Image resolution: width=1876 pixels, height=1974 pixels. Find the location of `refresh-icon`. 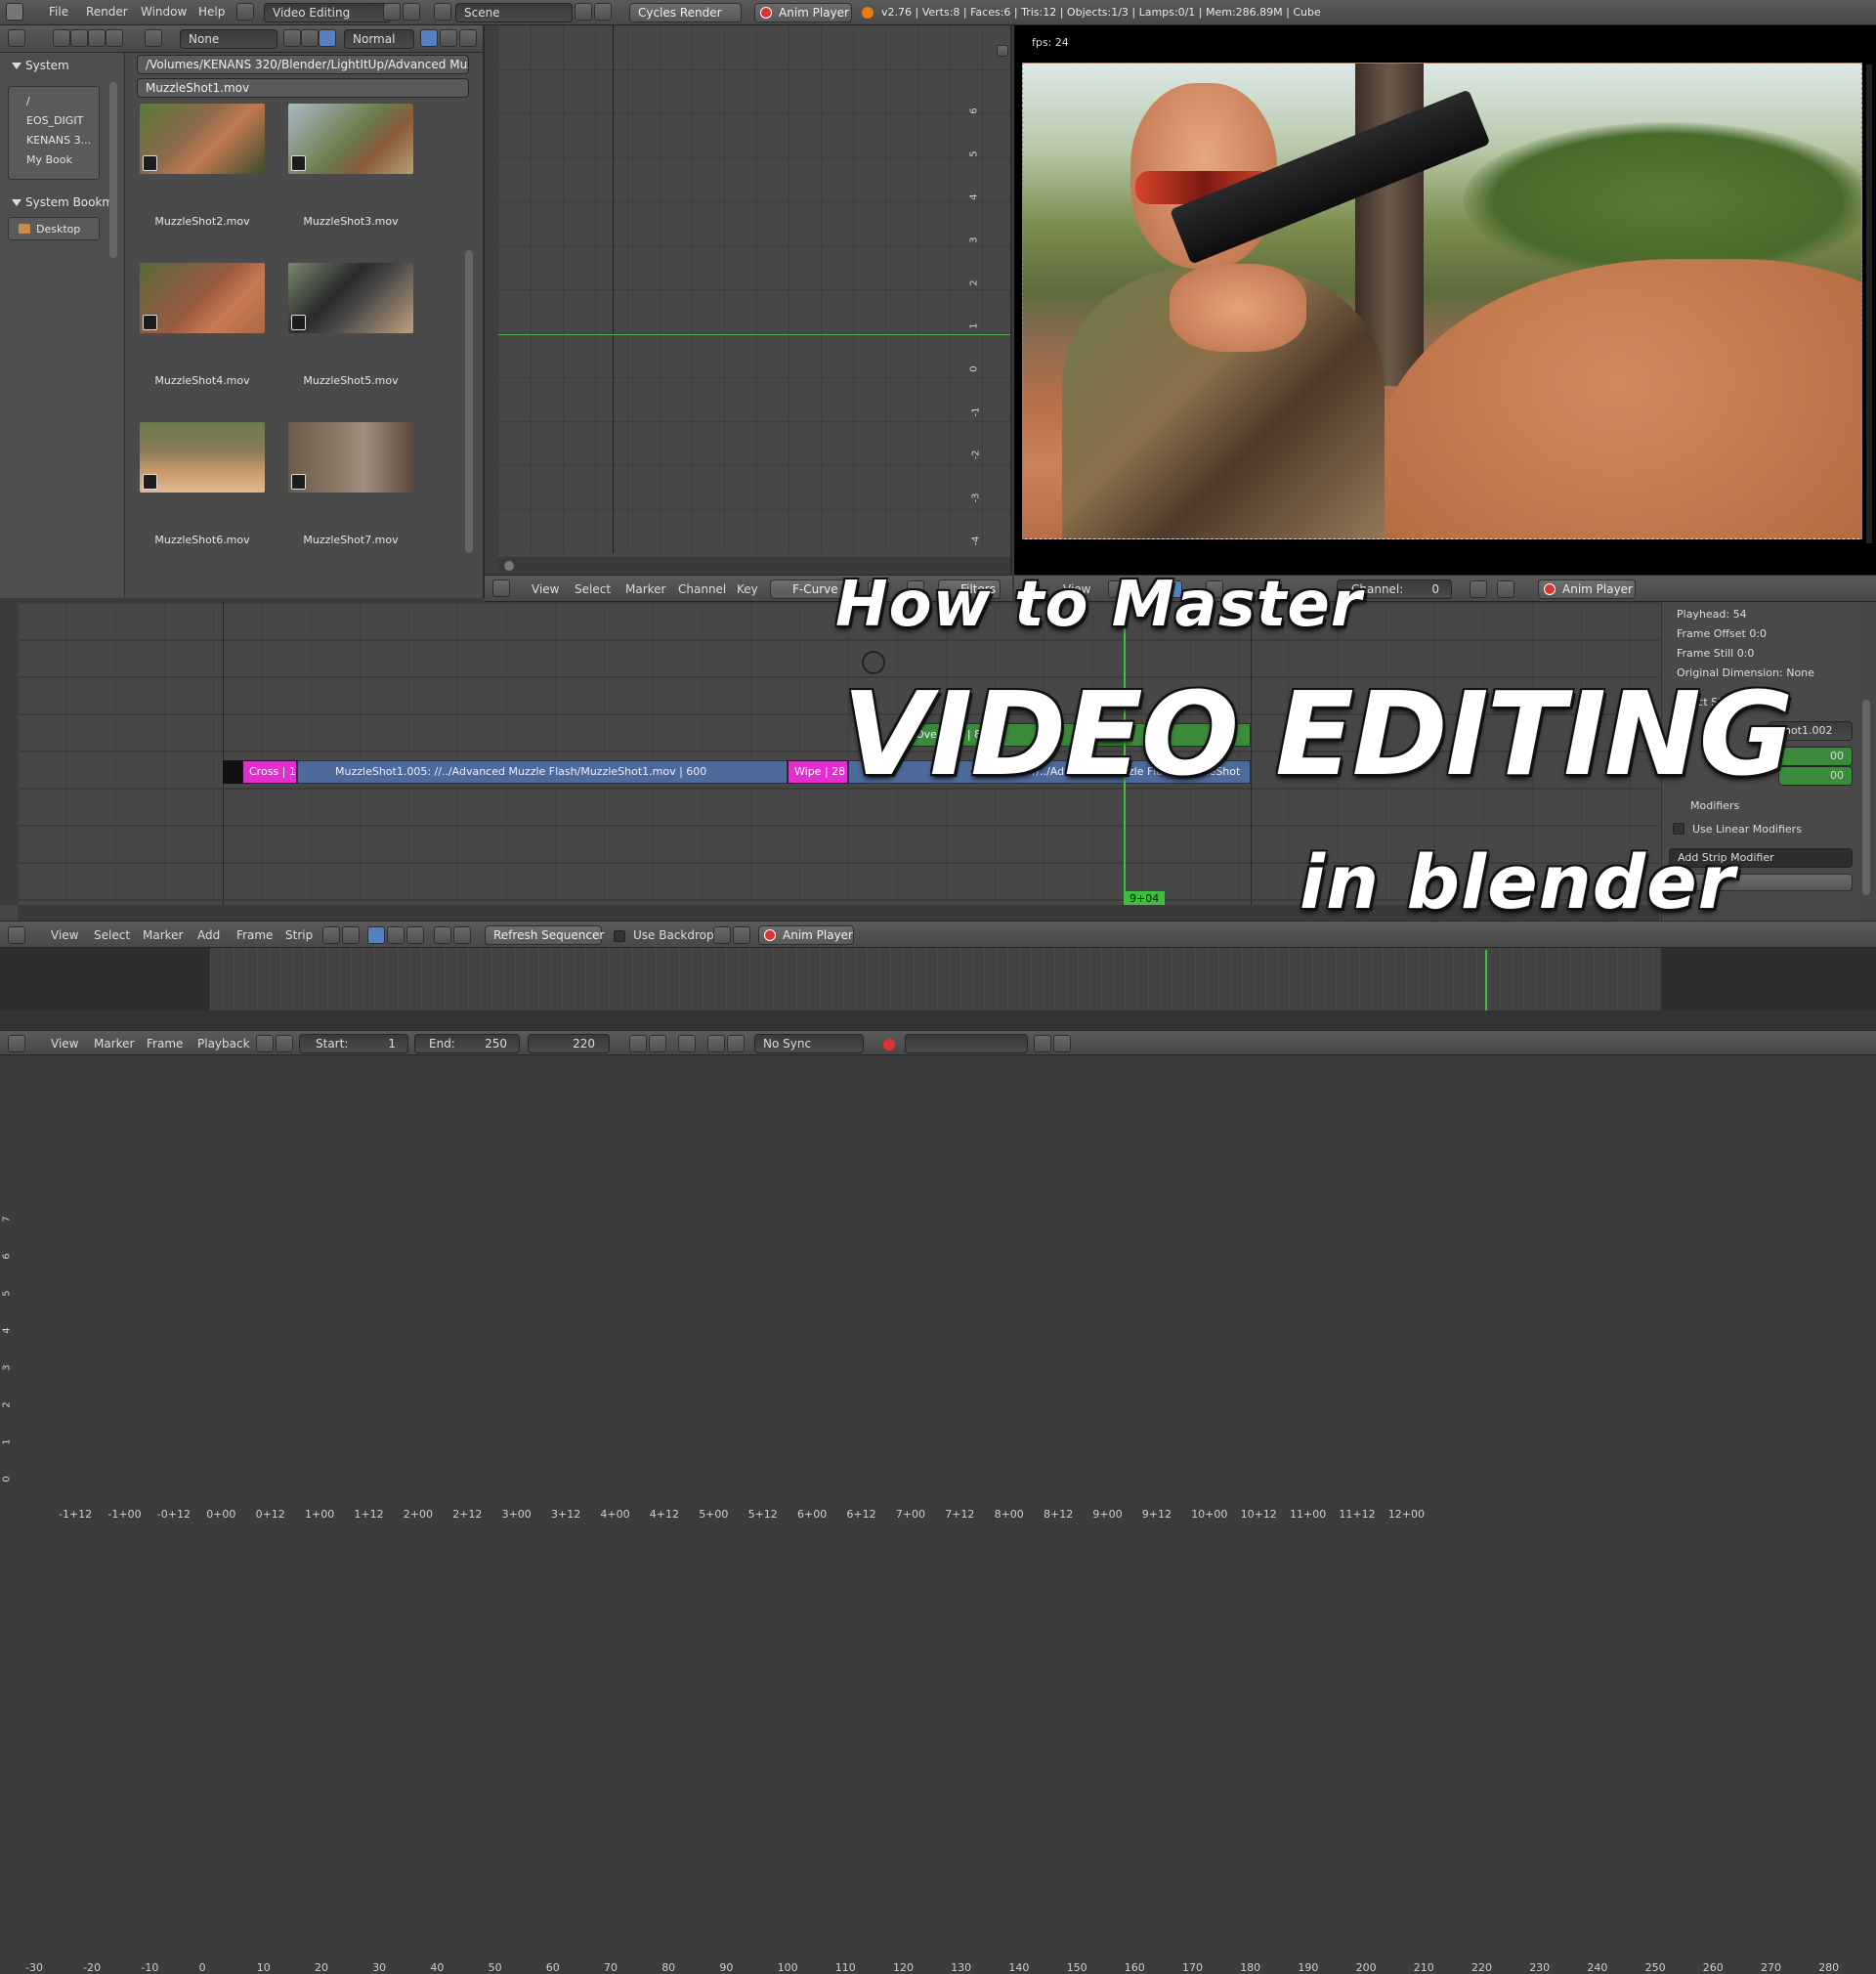

refresh-icon is located at coordinates (114, 38).